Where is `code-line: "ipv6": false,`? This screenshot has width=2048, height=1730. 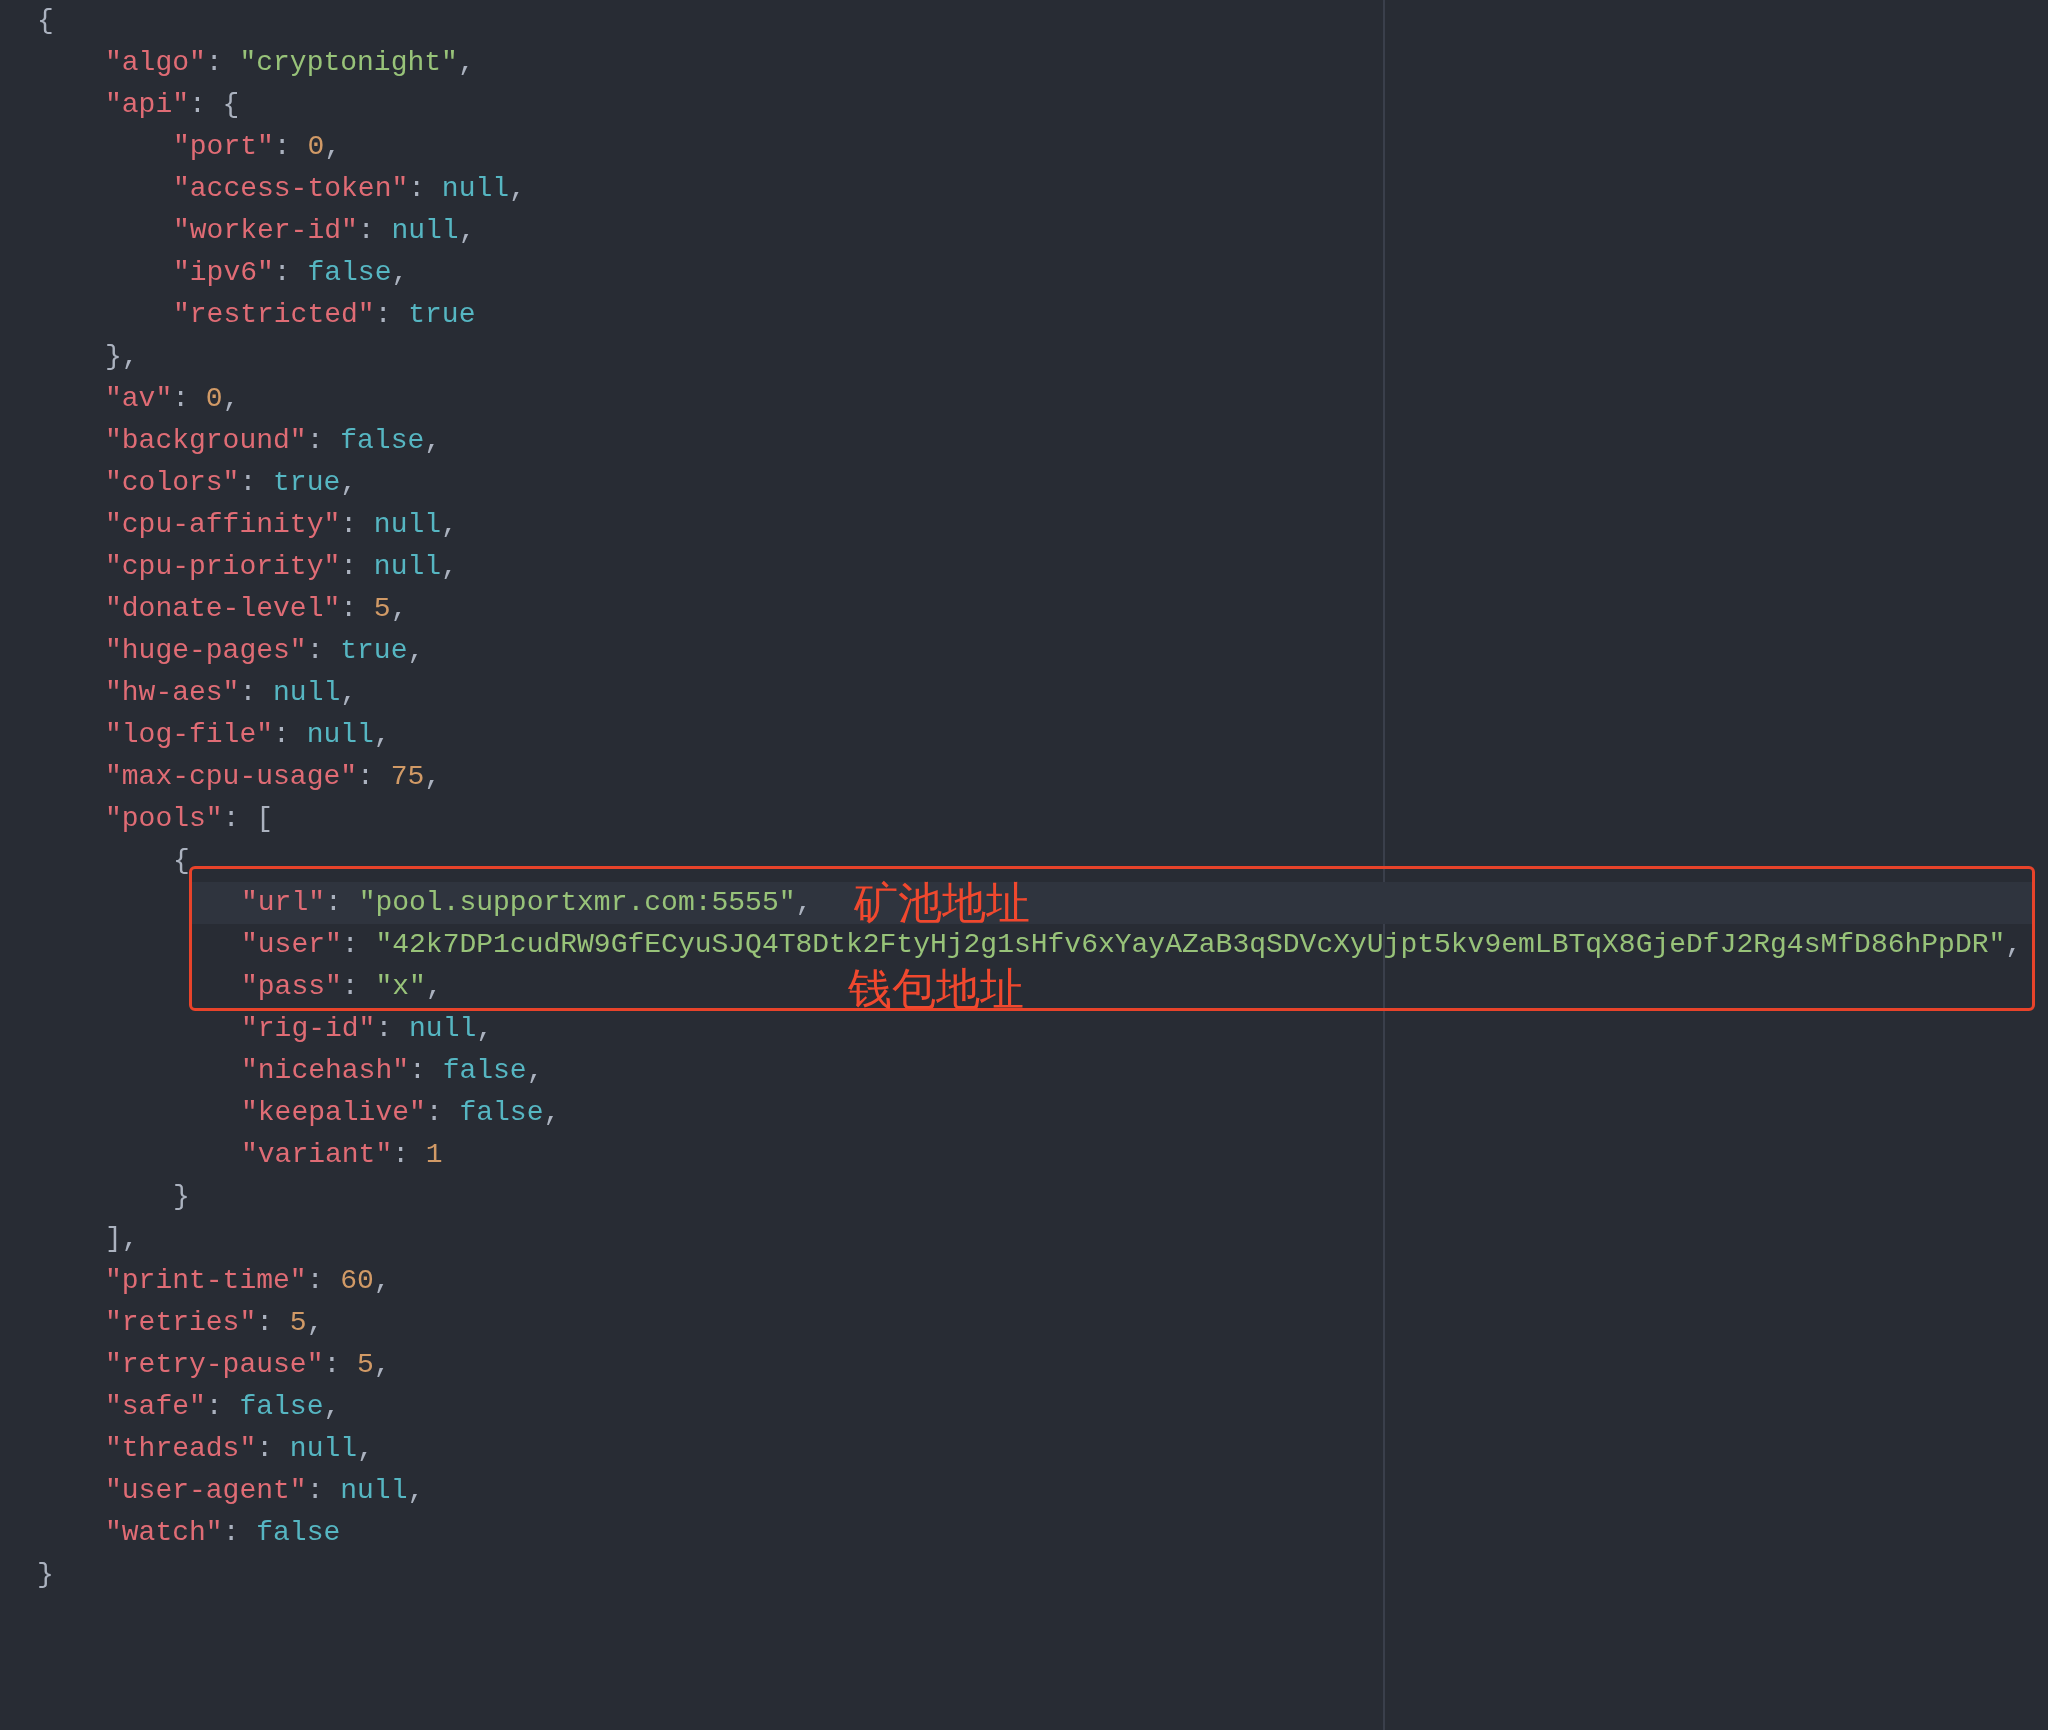
code-line: "ipv6": false, is located at coordinates (291, 273).